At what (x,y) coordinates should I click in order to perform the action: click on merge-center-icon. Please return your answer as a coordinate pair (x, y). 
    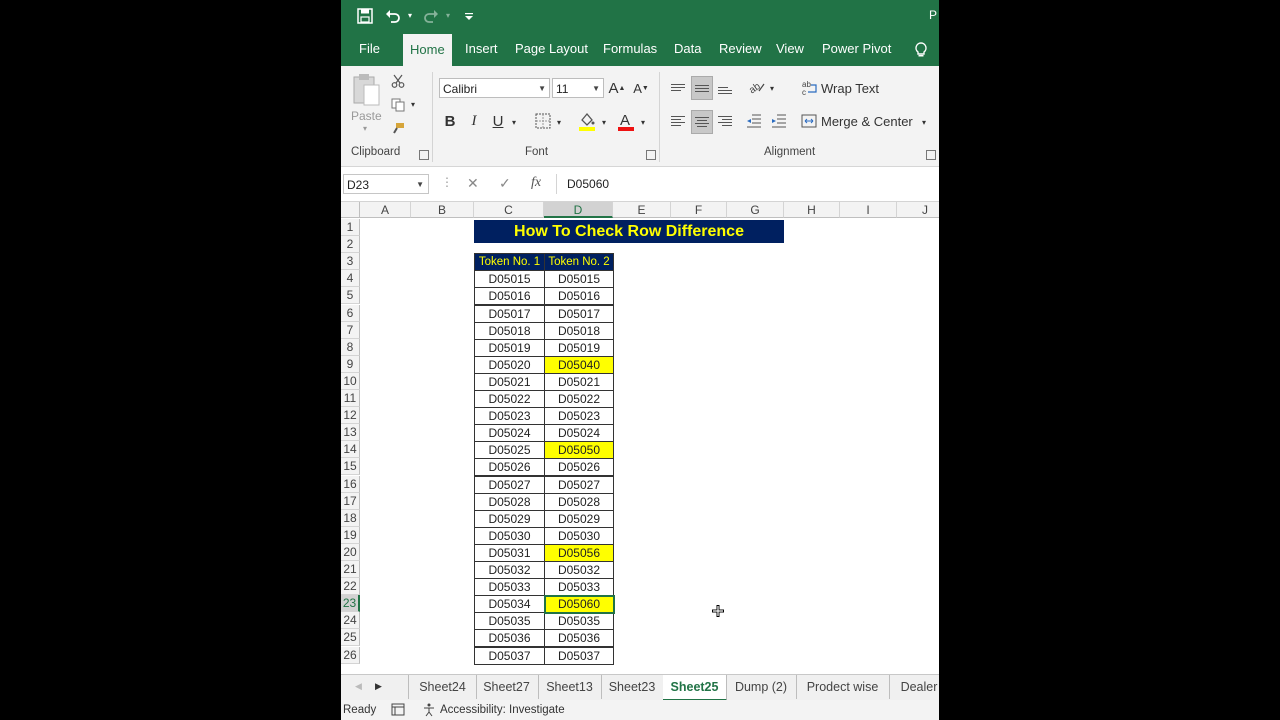
    Looking at the image, I should click on (809, 121).